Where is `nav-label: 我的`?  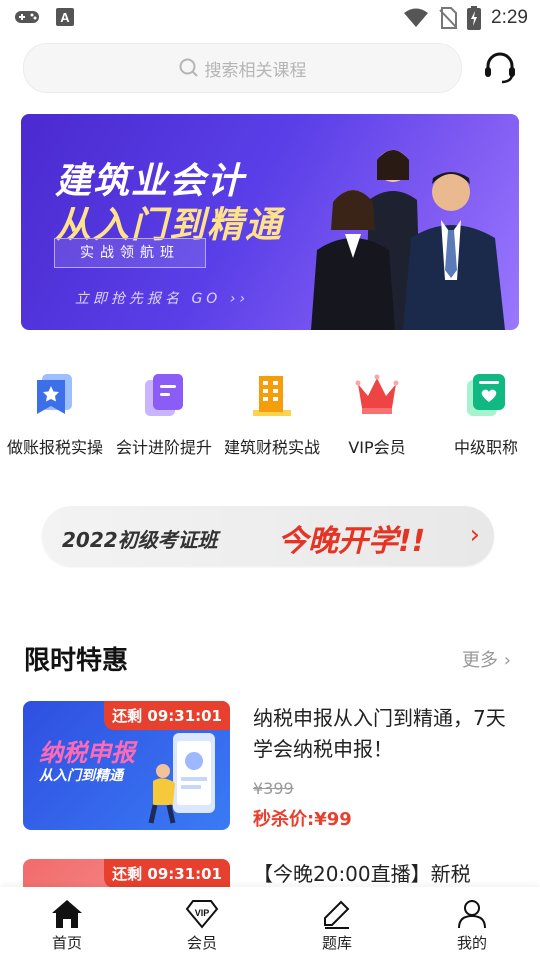 nav-label: 我的 is located at coordinates (471, 943).